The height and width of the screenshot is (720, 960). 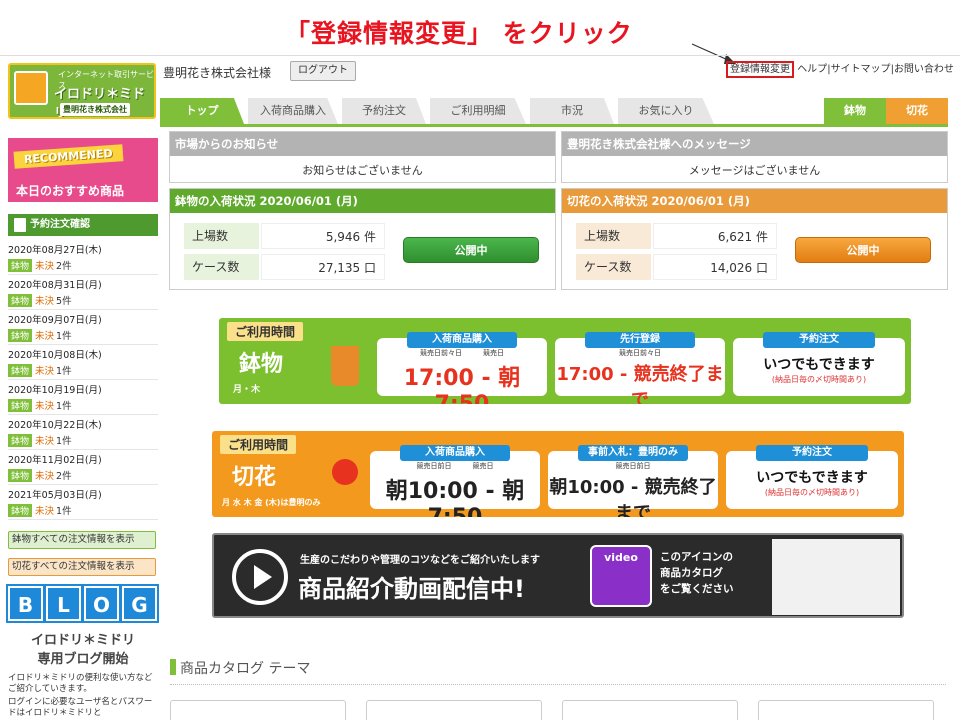 I want to click on logout-button: ログアウト, so click(x=323, y=71).